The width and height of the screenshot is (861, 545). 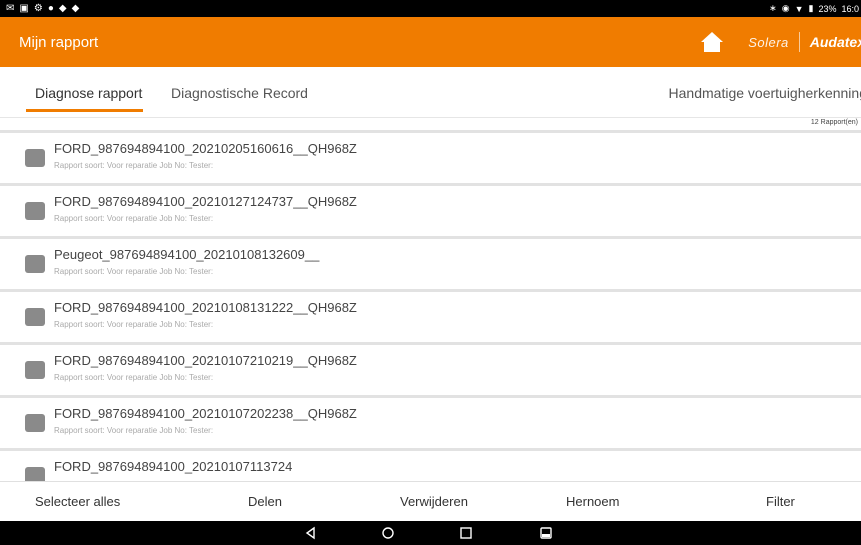 What do you see at coordinates (77, 501) in the screenshot?
I see `select-all-button: Selecteer alles` at bounding box center [77, 501].